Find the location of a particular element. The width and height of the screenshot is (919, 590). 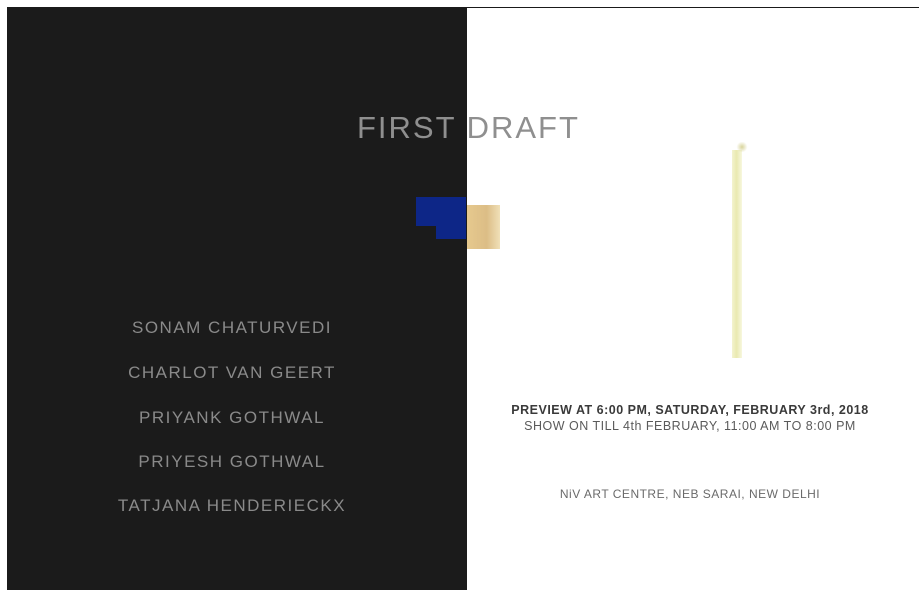

gold-artwork-block is located at coordinates (483, 227).